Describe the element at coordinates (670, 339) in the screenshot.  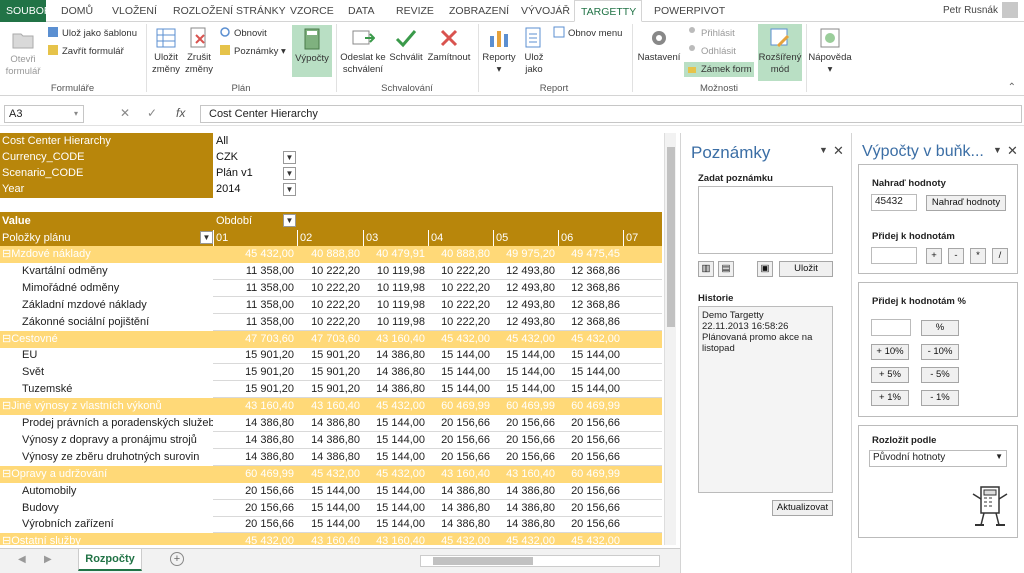
I see `vertical-scrollbar` at that location.